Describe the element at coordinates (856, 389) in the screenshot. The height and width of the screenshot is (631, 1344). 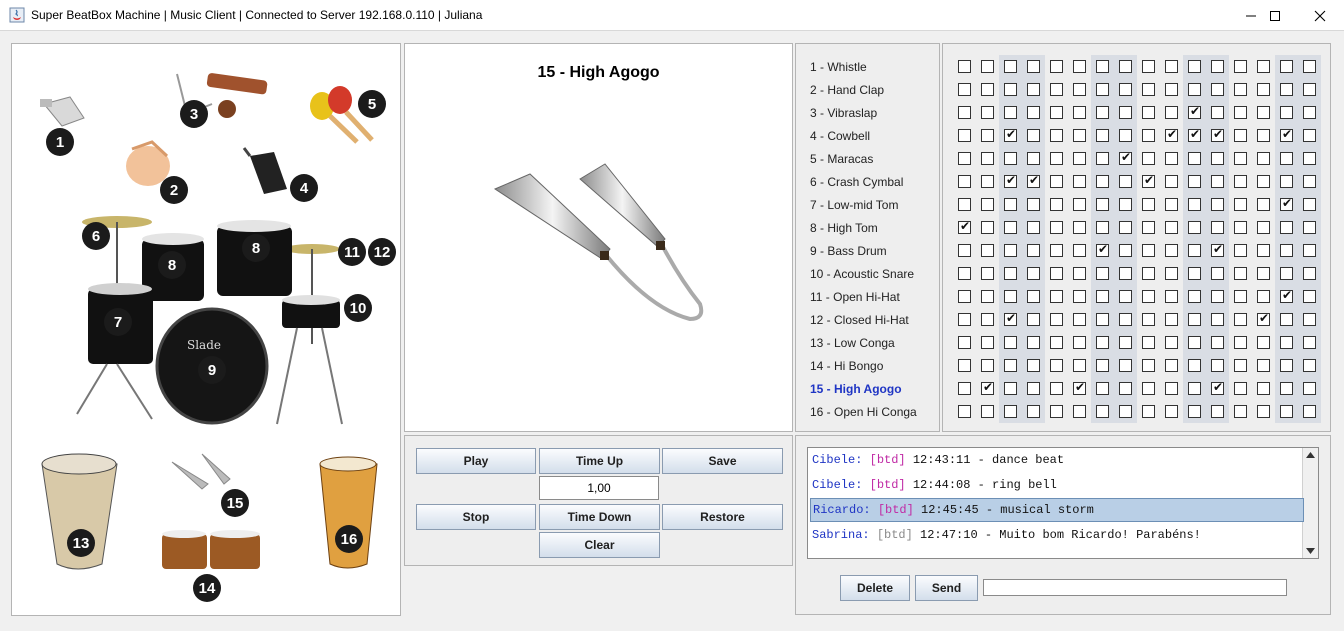
I see `instrument-label: 15 - High Agogo` at that location.